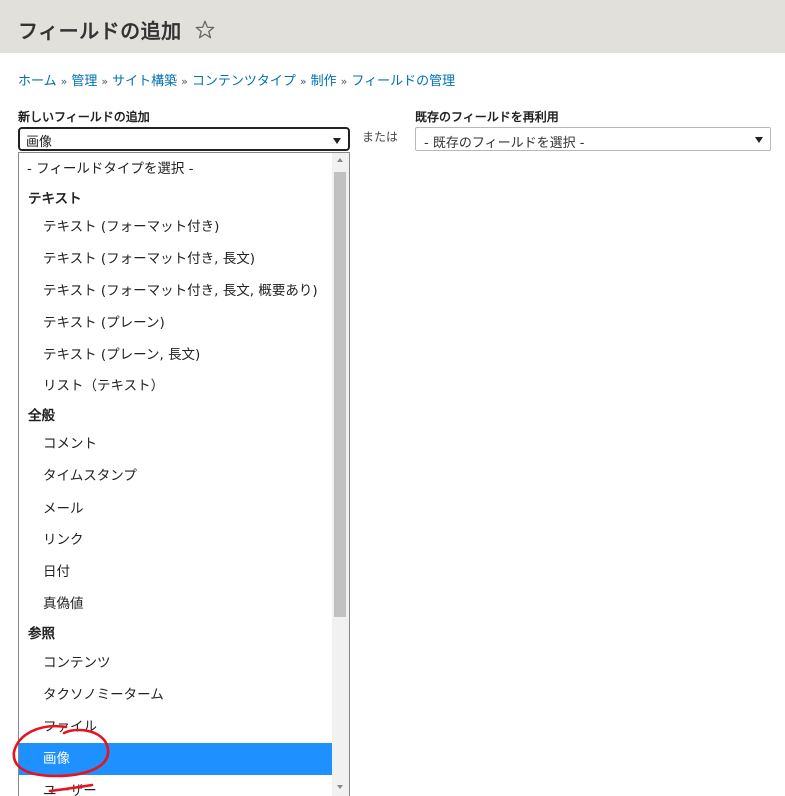 This screenshot has width=785, height=796. What do you see at coordinates (340, 787) in the screenshot?
I see `scroll-down-arrow-icon` at bounding box center [340, 787].